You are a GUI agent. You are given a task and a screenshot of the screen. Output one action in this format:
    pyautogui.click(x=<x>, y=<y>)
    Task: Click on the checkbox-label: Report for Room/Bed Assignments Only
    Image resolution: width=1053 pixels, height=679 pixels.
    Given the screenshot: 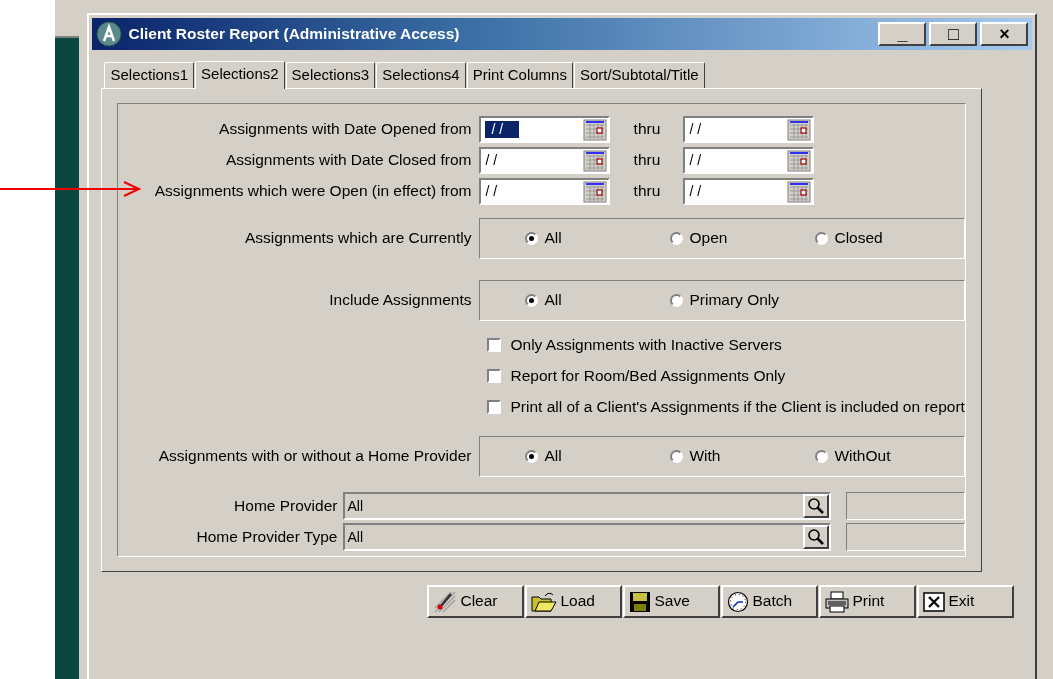 What is the action you would take?
    pyautogui.click(x=648, y=376)
    